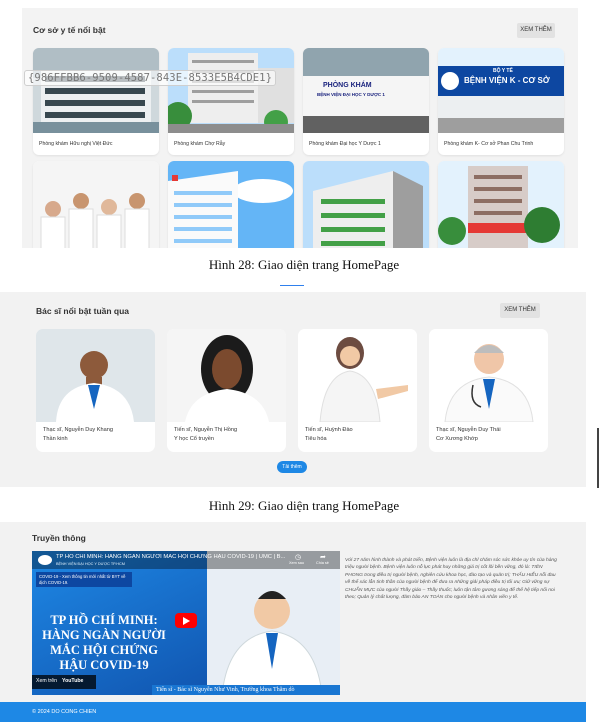 The height and width of the screenshot is (727, 608). Describe the element at coordinates (59, 538) in the screenshot. I see `media-title: Truyền thông` at that location.